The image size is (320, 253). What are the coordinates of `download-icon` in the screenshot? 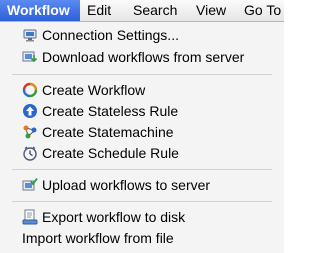 It's located at (30, 57).